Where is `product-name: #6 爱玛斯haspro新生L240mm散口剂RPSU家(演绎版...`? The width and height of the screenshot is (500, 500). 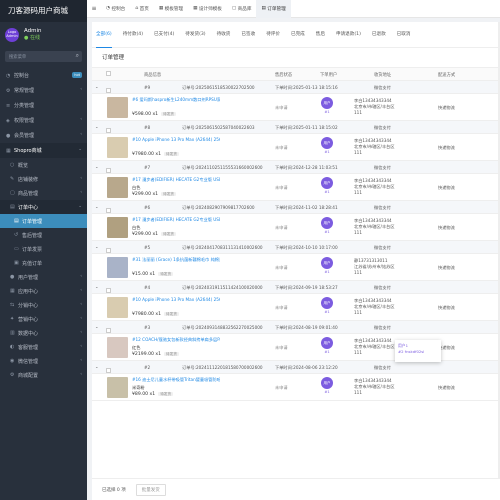 product-name: #6 爱玛斯haspro新生L240mm散口剂RPSU家(演绎版... is located at coordinates (176, 100).